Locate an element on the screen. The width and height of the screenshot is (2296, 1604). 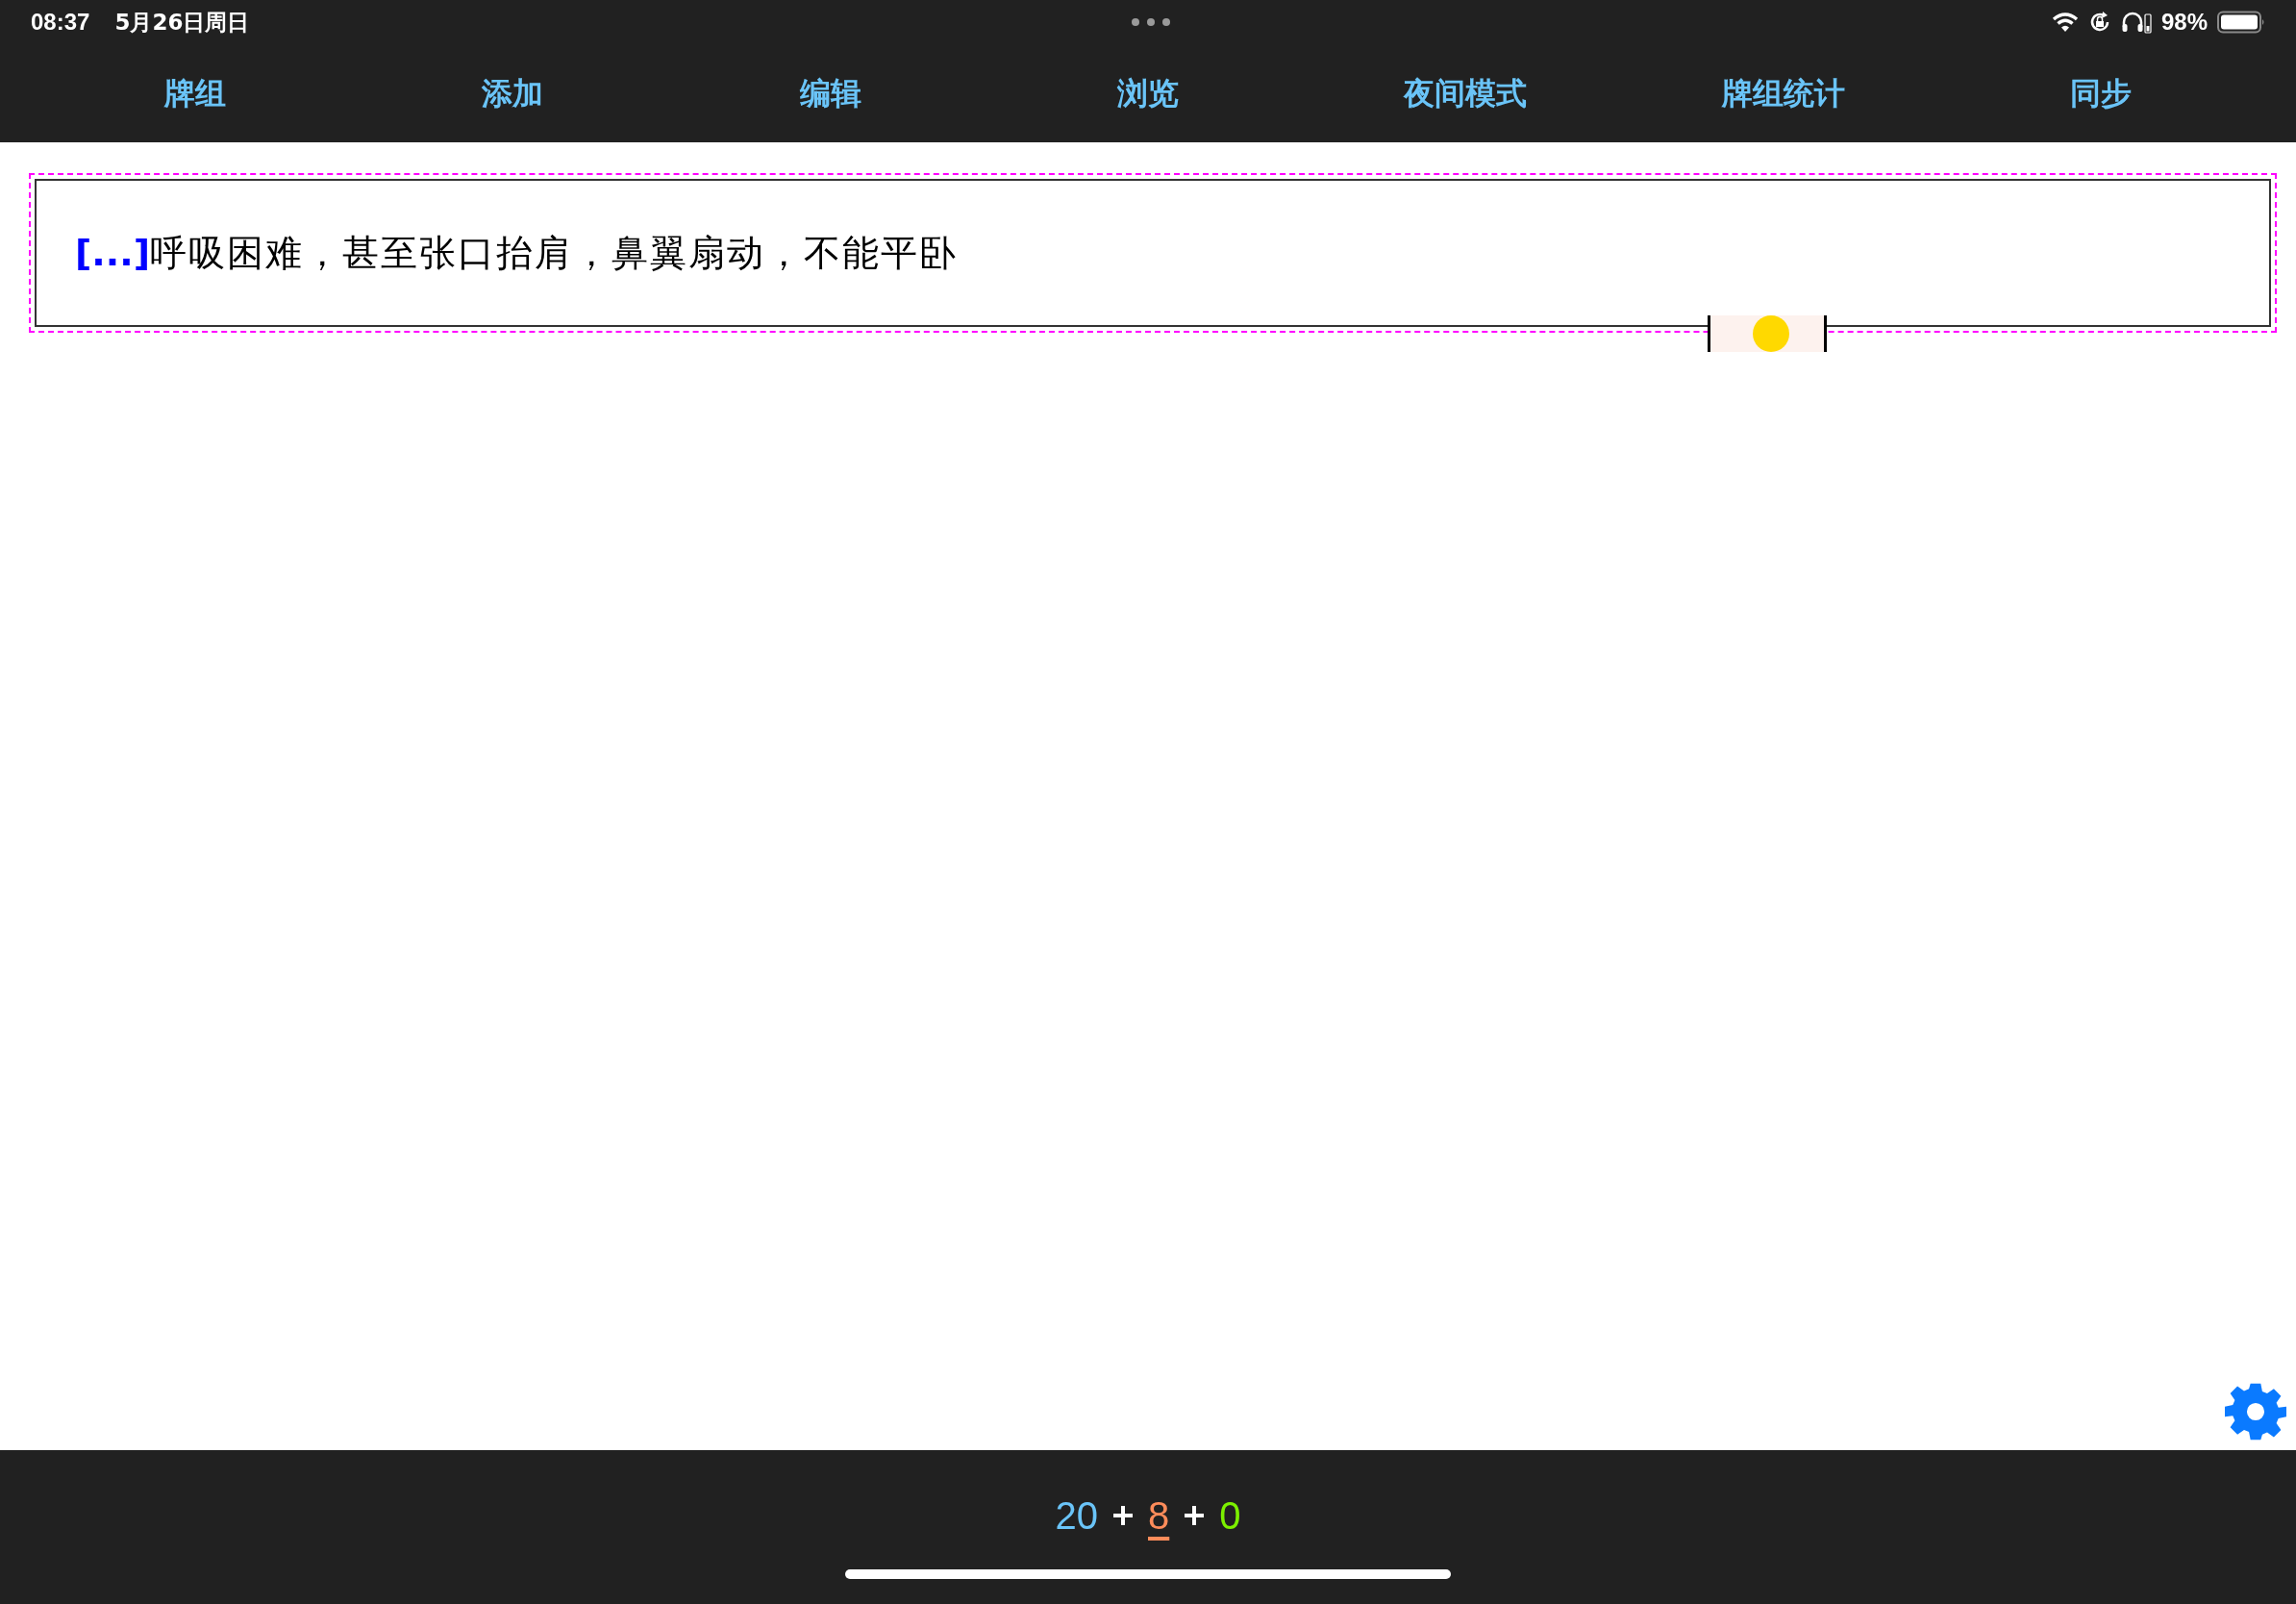
battery-icon is located at coordinates (2241, 22).